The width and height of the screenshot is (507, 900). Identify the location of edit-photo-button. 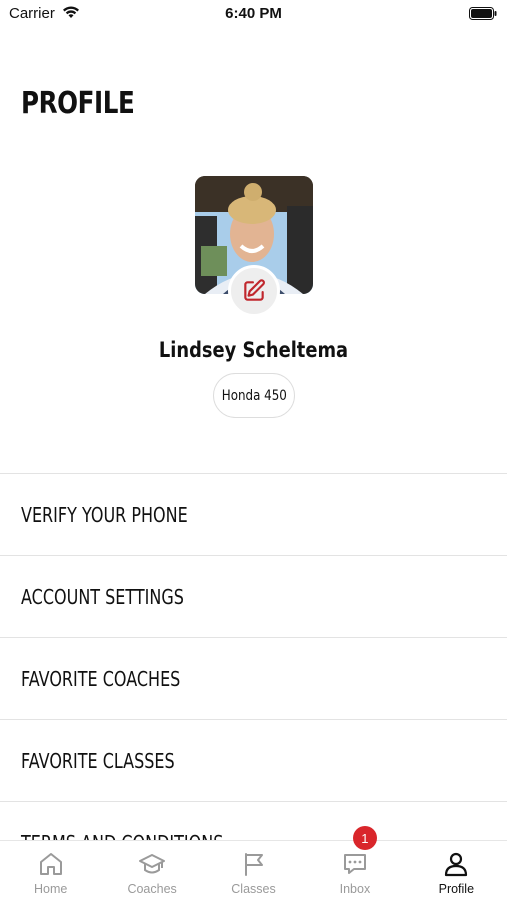
(254, 291).